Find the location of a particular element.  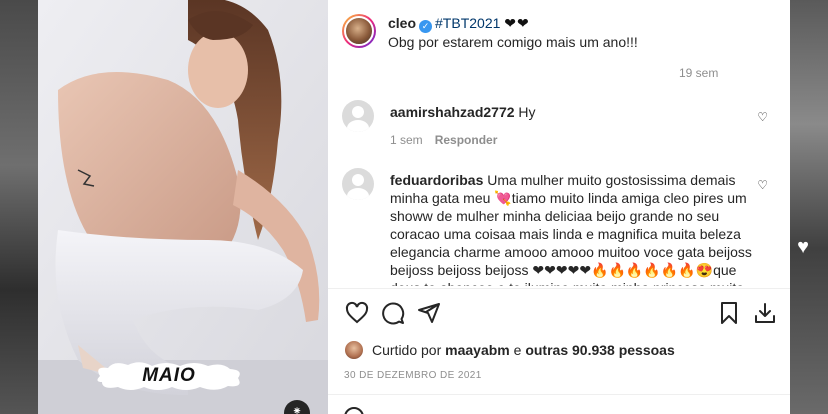

caption-hearts: ❤❤ is located at coordinates (517, 23).